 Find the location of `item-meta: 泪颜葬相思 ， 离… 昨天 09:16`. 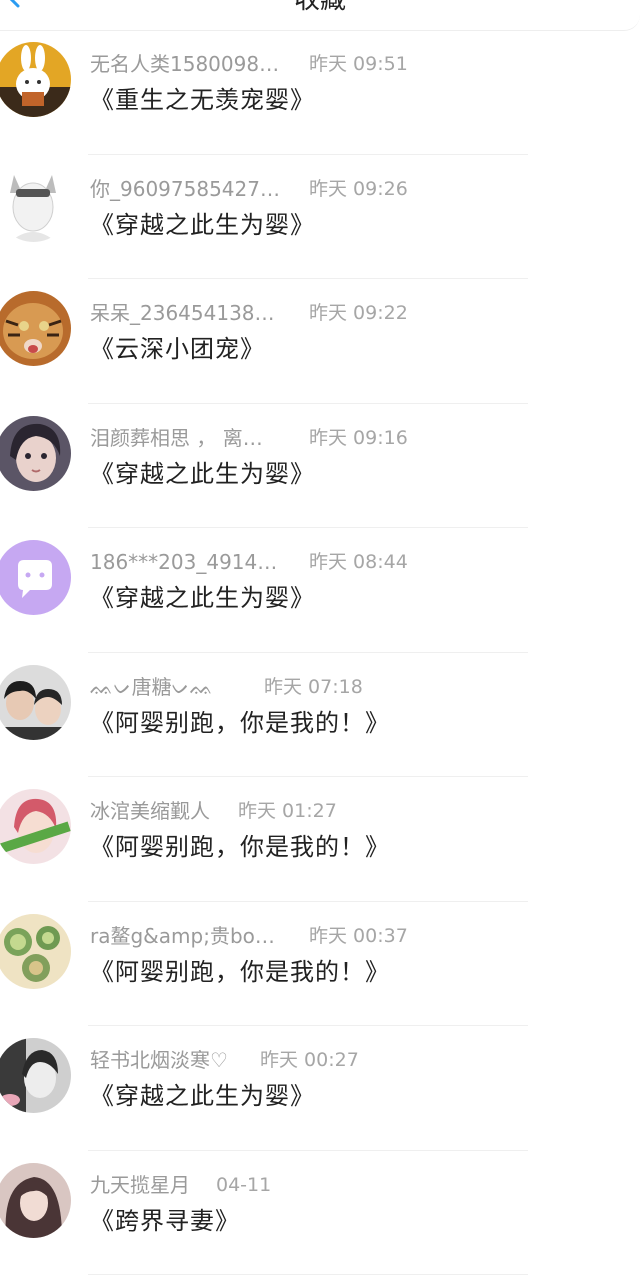

item-meta: 泪颜葬相思 ， 离… 昨天 09:16 is located at coordinates (249, 438).